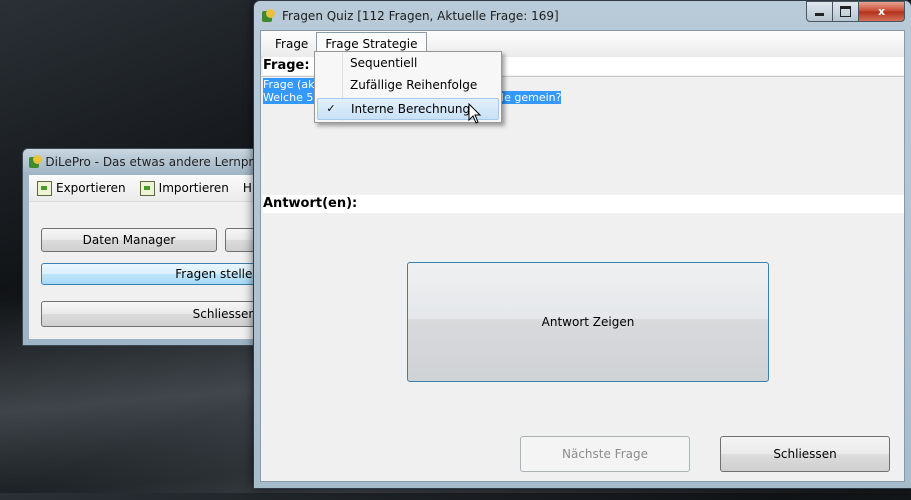  Describe the element at coordinates (588, 322) in the screenshot. I see `show-answer-button: Antwort Zeigen` at that location.